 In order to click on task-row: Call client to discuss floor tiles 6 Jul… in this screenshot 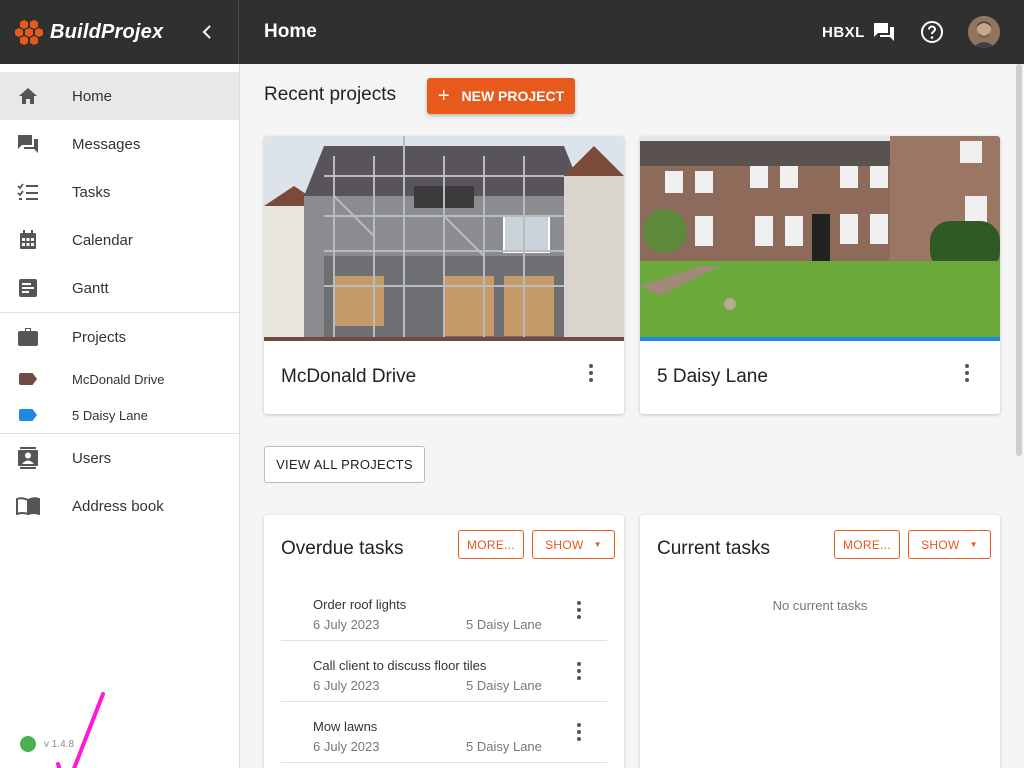, I will do `click(444, 671)`.